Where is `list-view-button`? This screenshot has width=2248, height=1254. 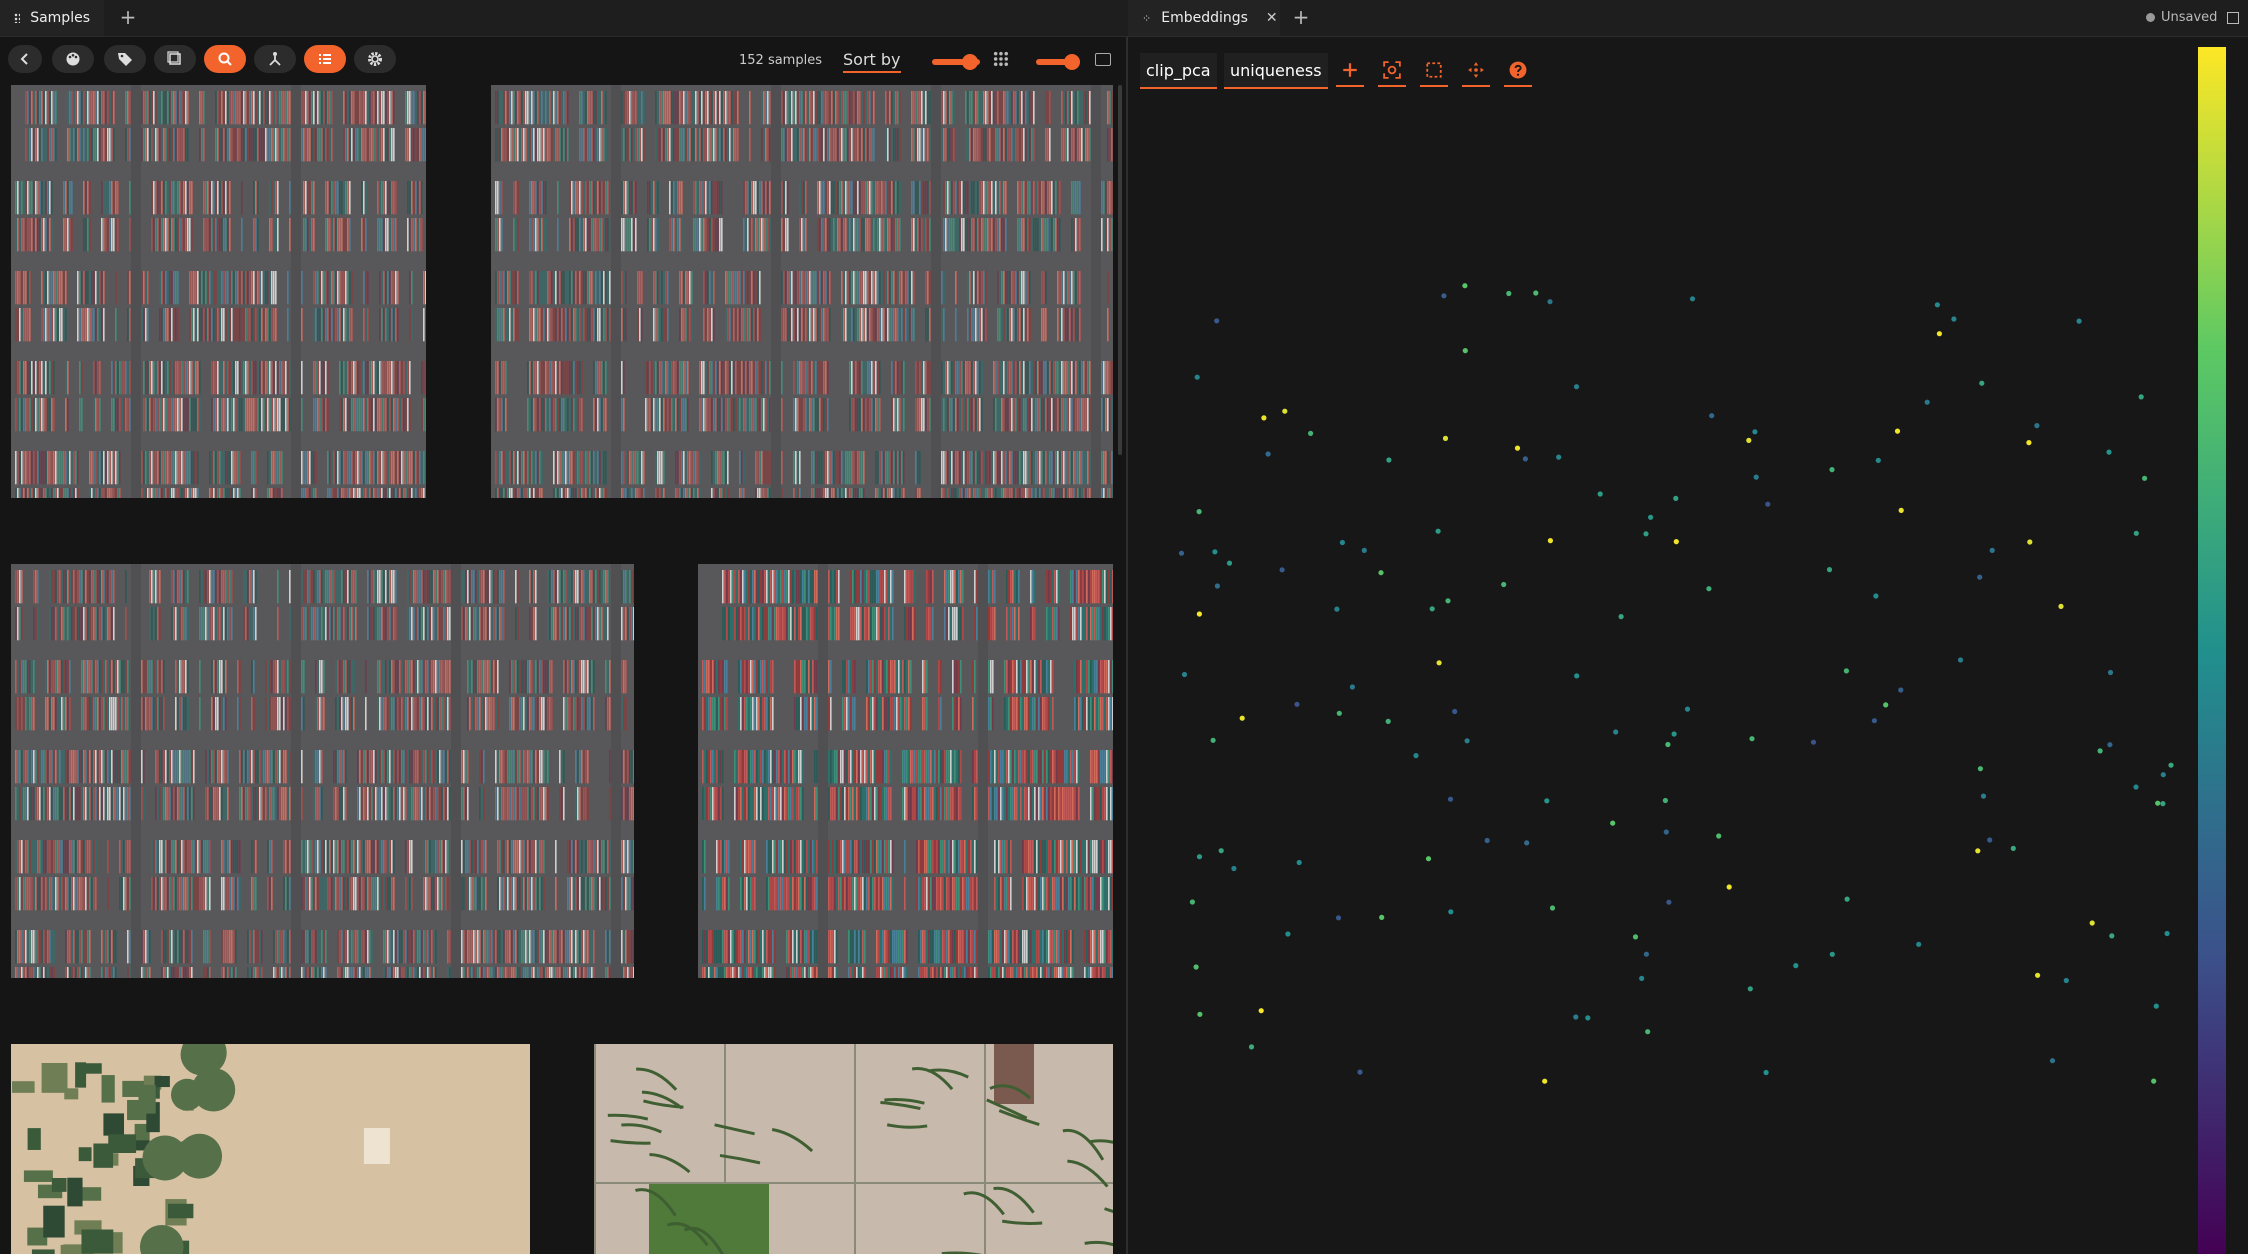 list-view-button is located at coordinates (325, 59).